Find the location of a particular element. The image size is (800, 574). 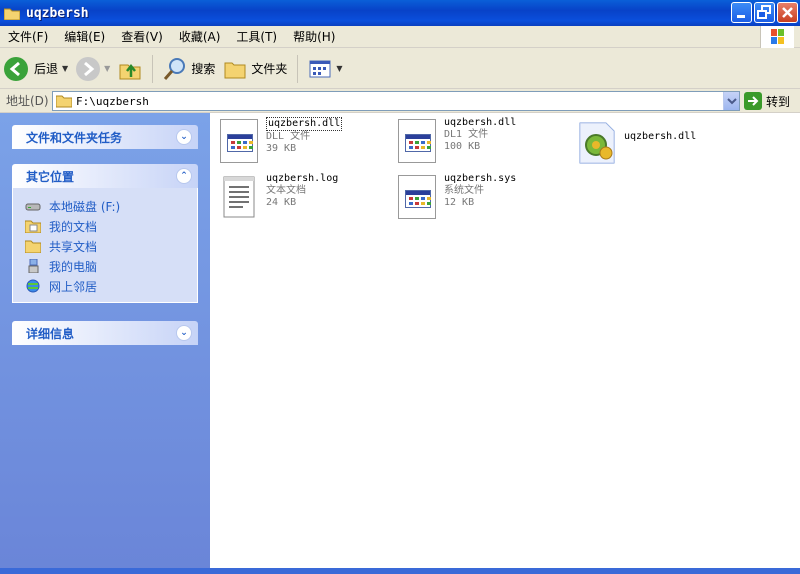

window-title: uqzbersh is located at coordinates (57, 13).